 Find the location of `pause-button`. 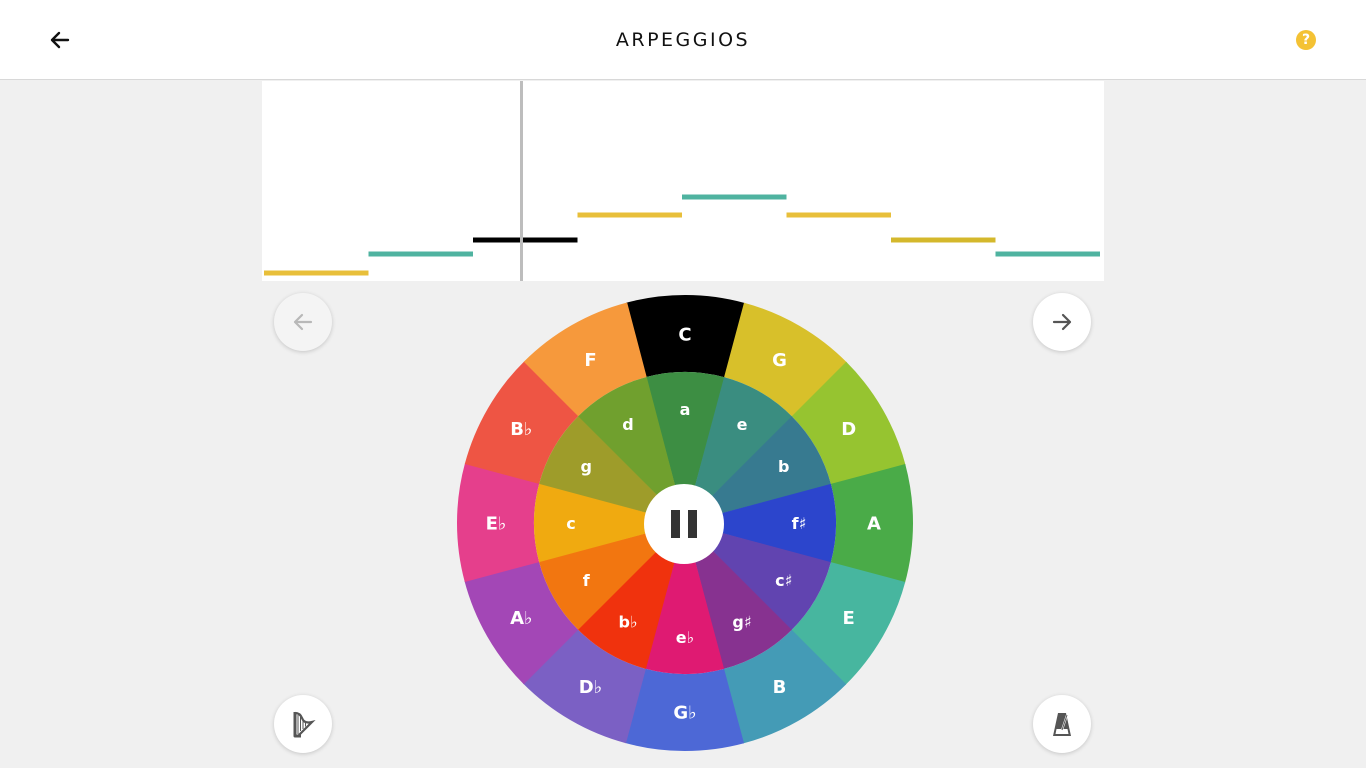

pause-button is located at coordinates (684, 524).